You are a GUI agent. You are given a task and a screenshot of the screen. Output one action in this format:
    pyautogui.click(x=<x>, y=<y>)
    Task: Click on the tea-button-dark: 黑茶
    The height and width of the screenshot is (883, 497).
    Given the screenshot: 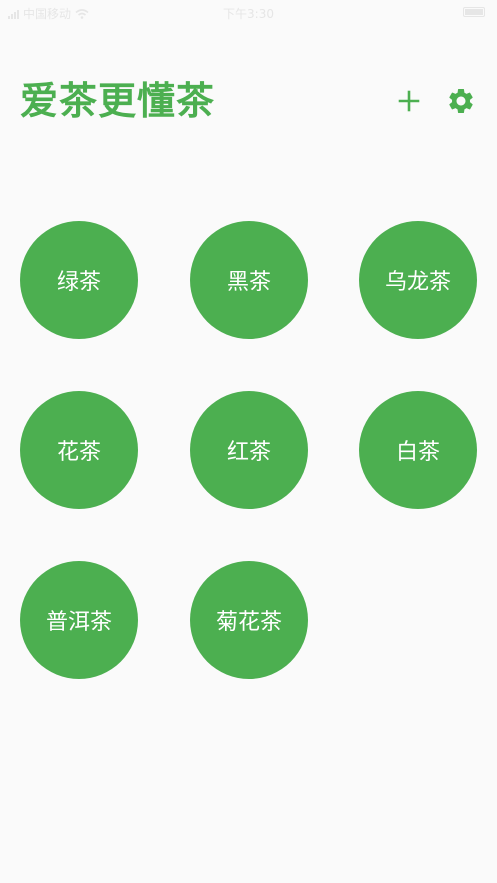 What is the action you would take?
    pyautogui.click(x=249, y=280)
    